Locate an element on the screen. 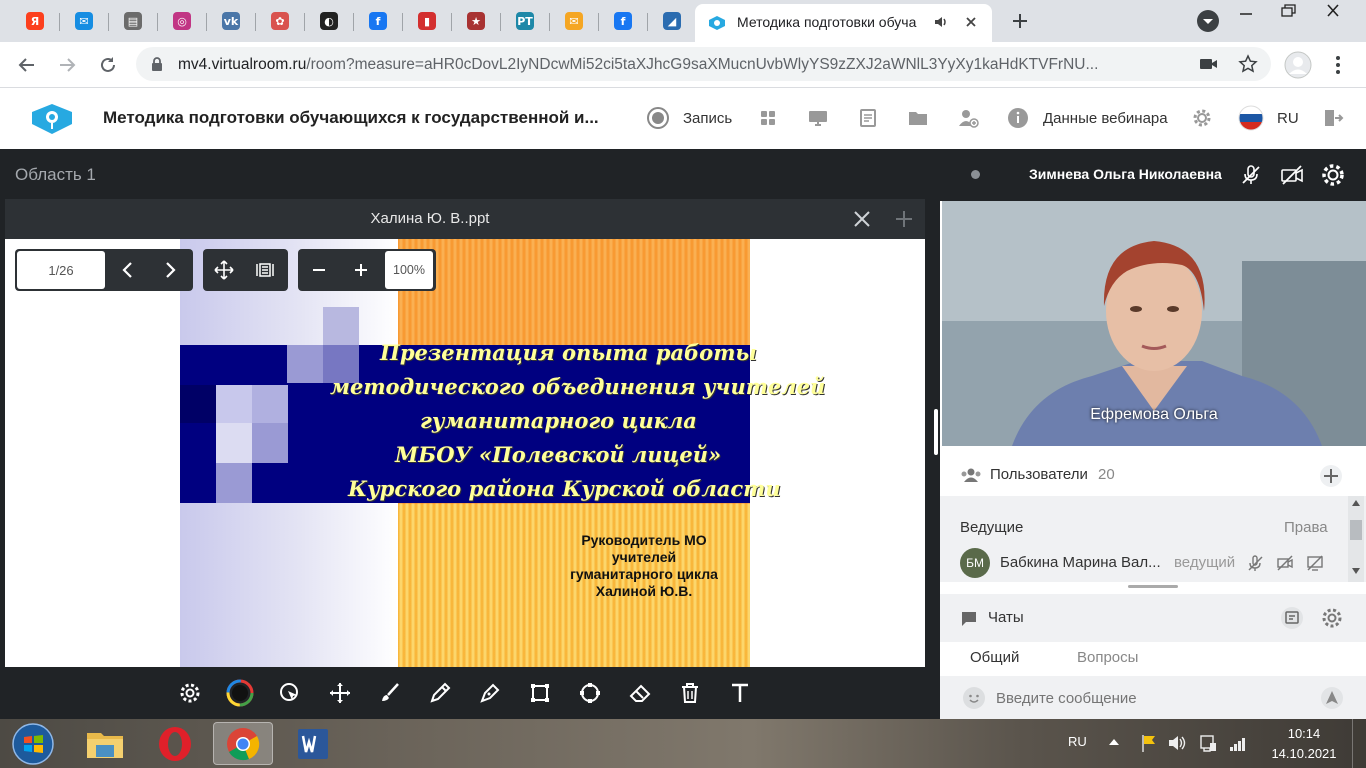 This screenshot has width=1366, height=768. pinned-tab: ▮ is located at coordinates (427, 21).